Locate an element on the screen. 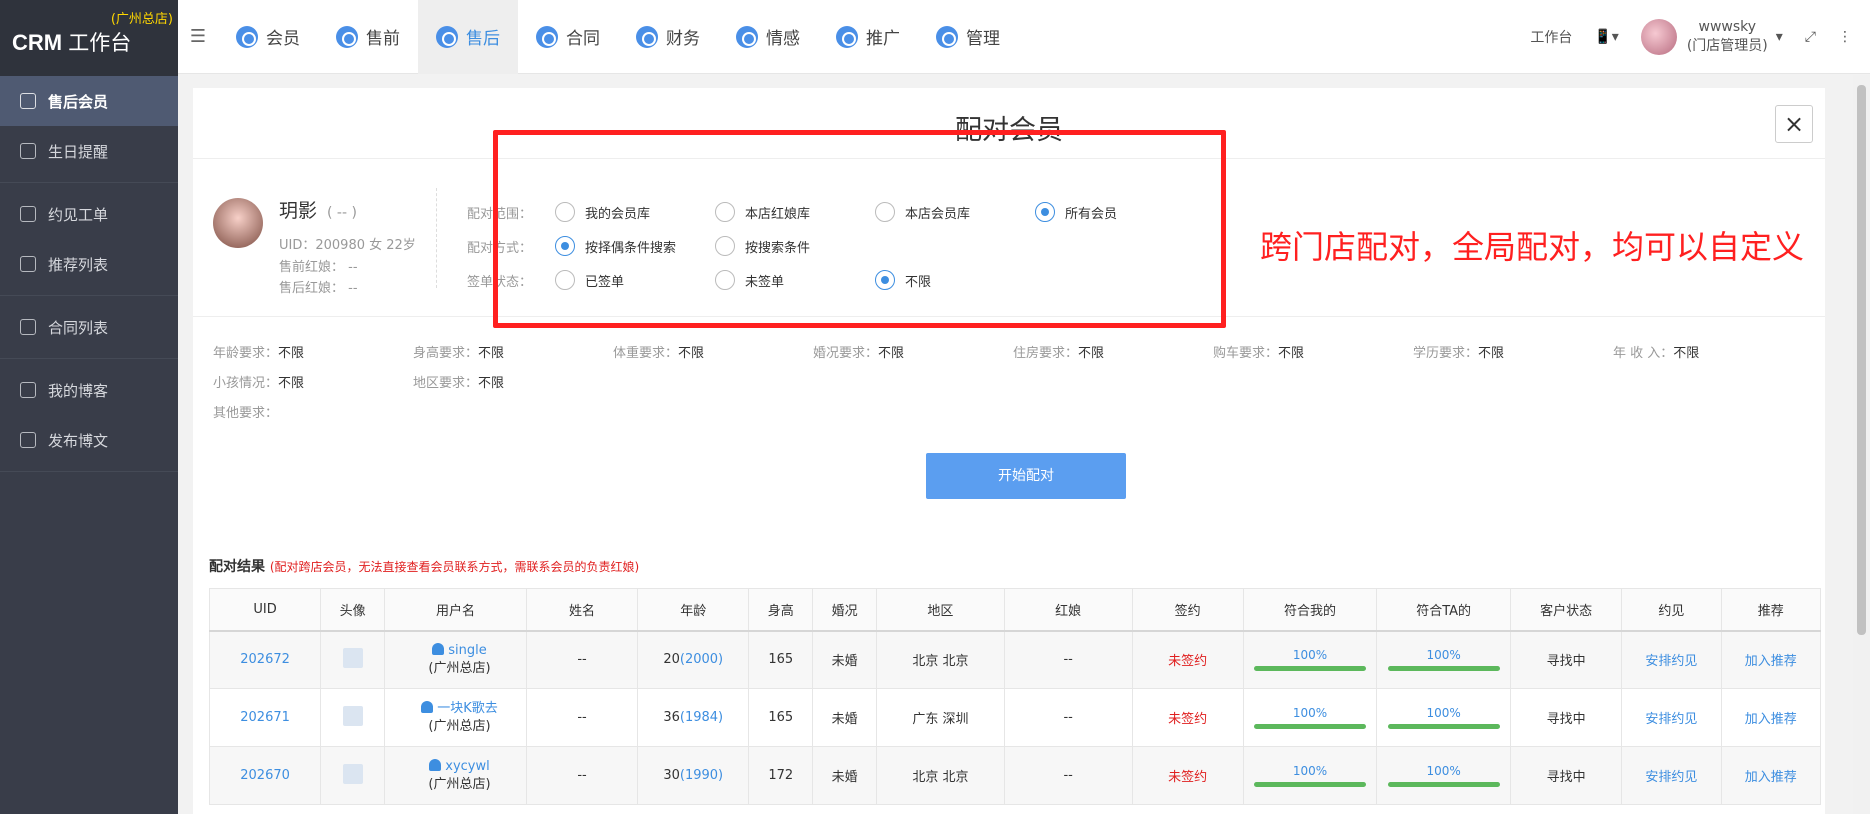  cell-uid: 202672 is located at coordinates (265, 659).